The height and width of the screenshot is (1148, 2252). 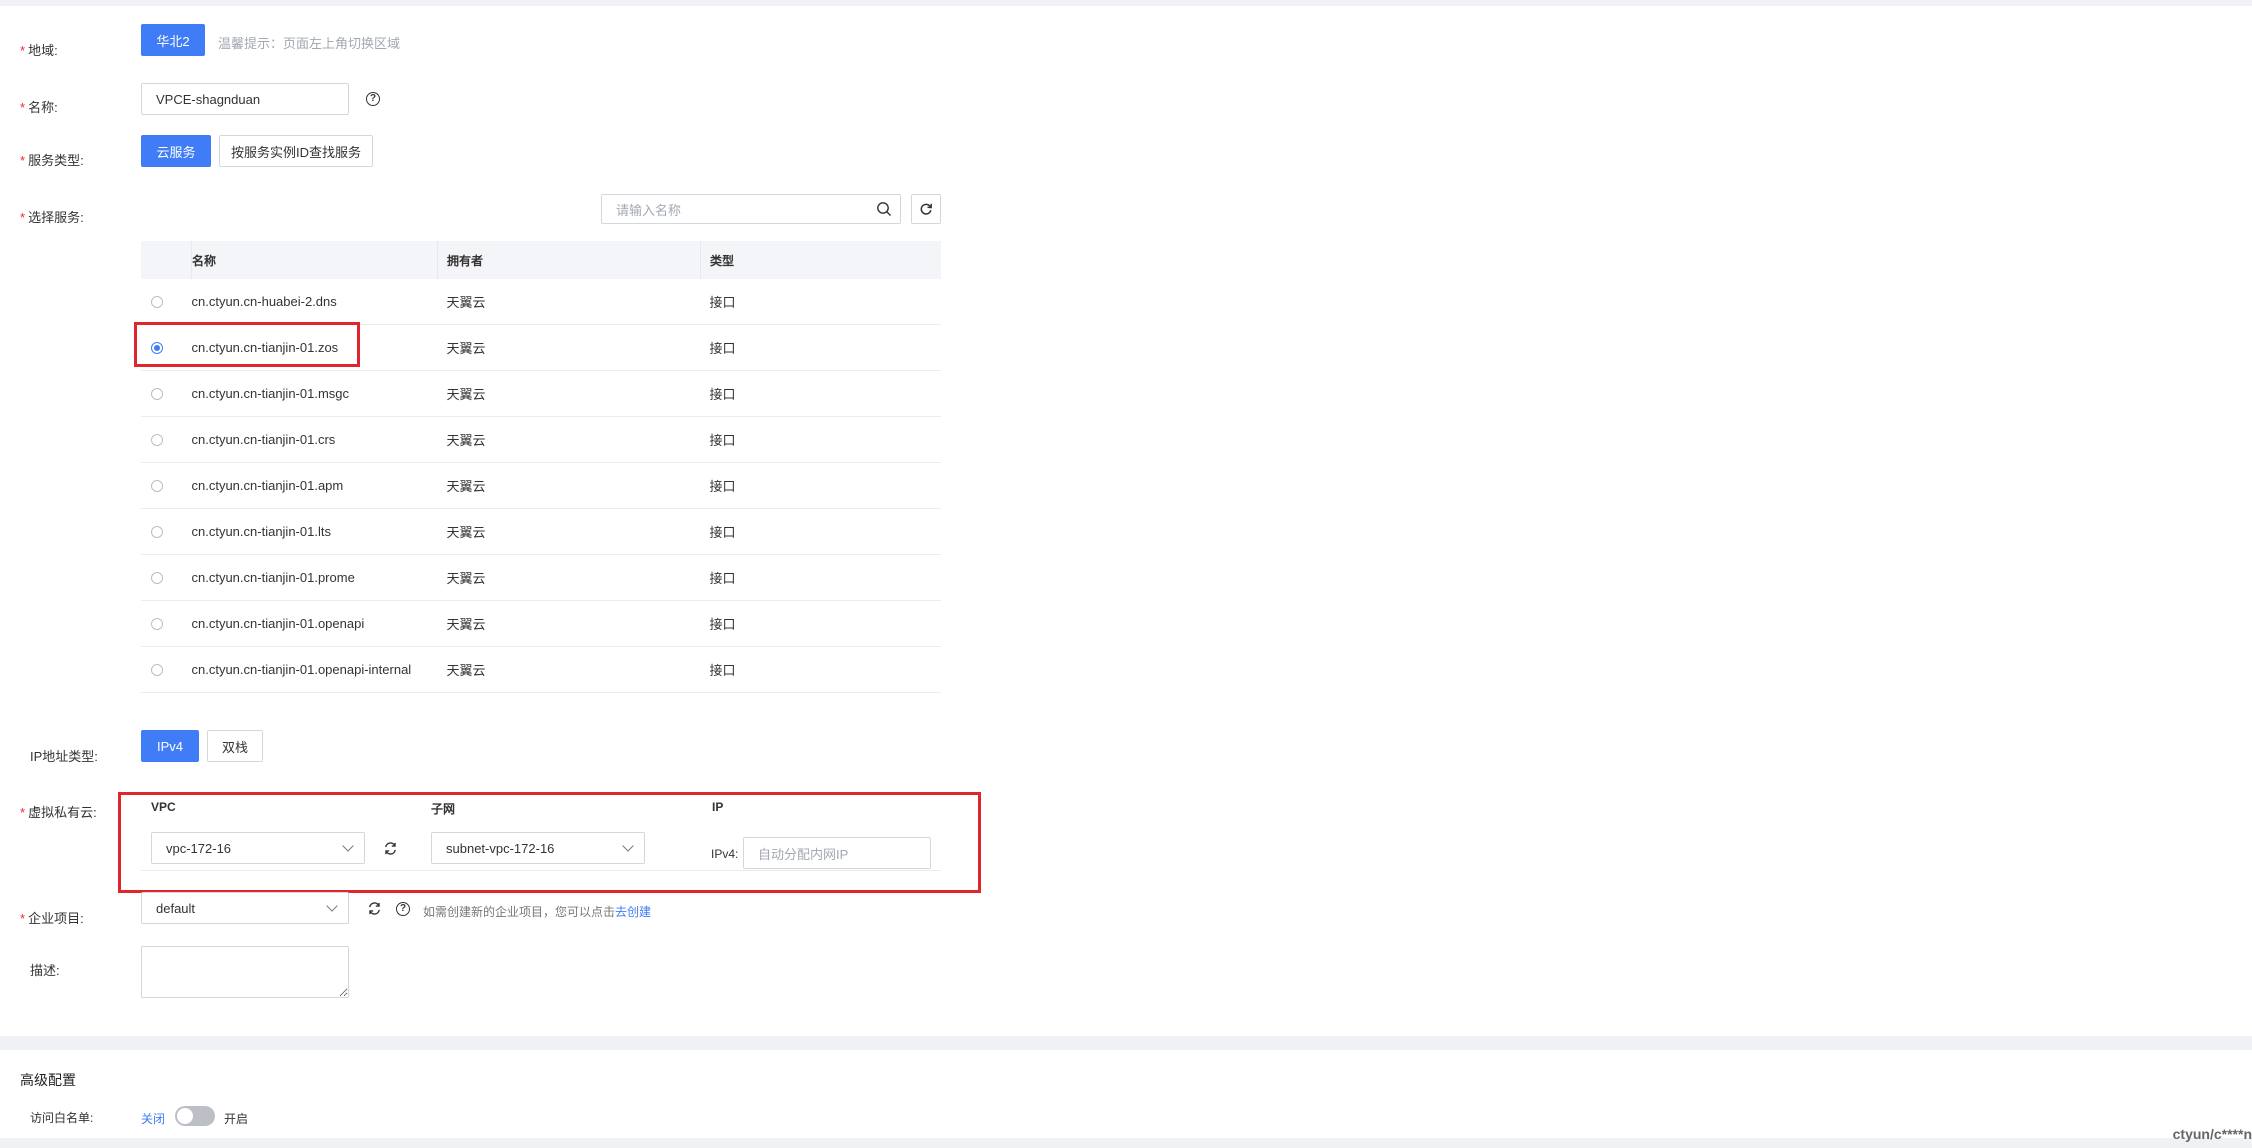 I want to click on whitelist-label: 访问白名单:, so click(x=62, y=1118).